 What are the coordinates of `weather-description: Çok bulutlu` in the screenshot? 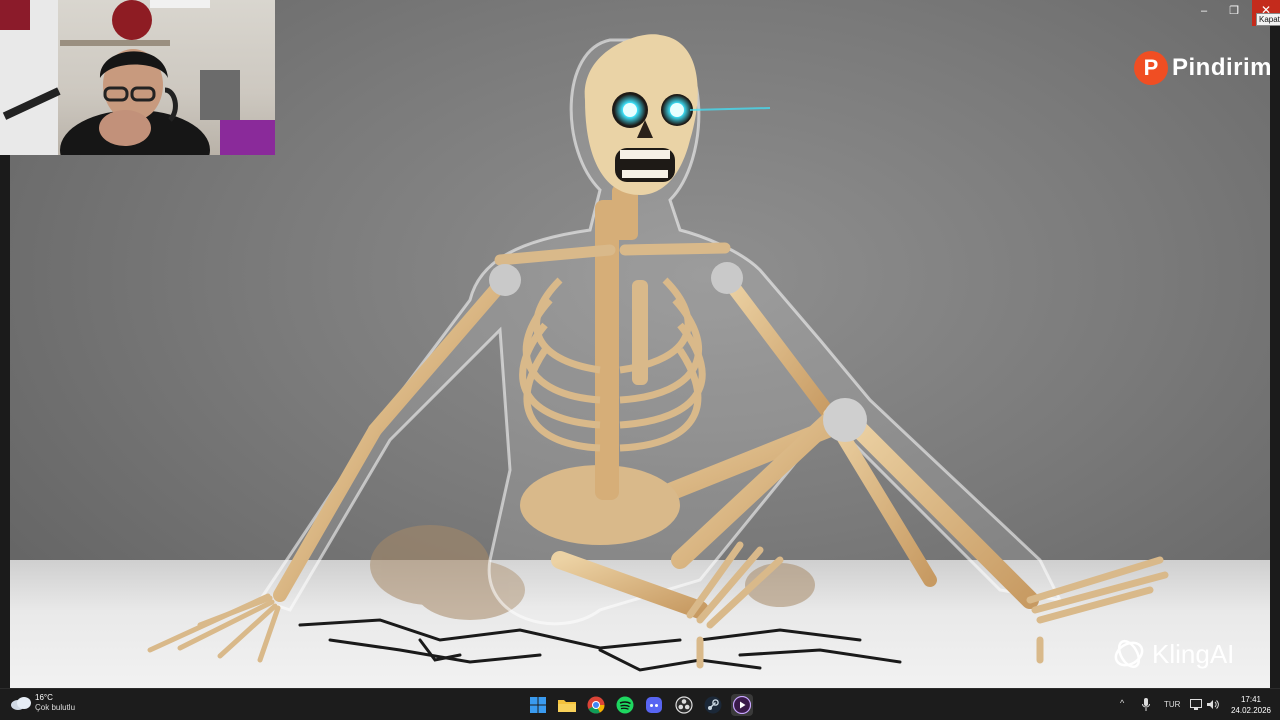 It's located at (55, 707).